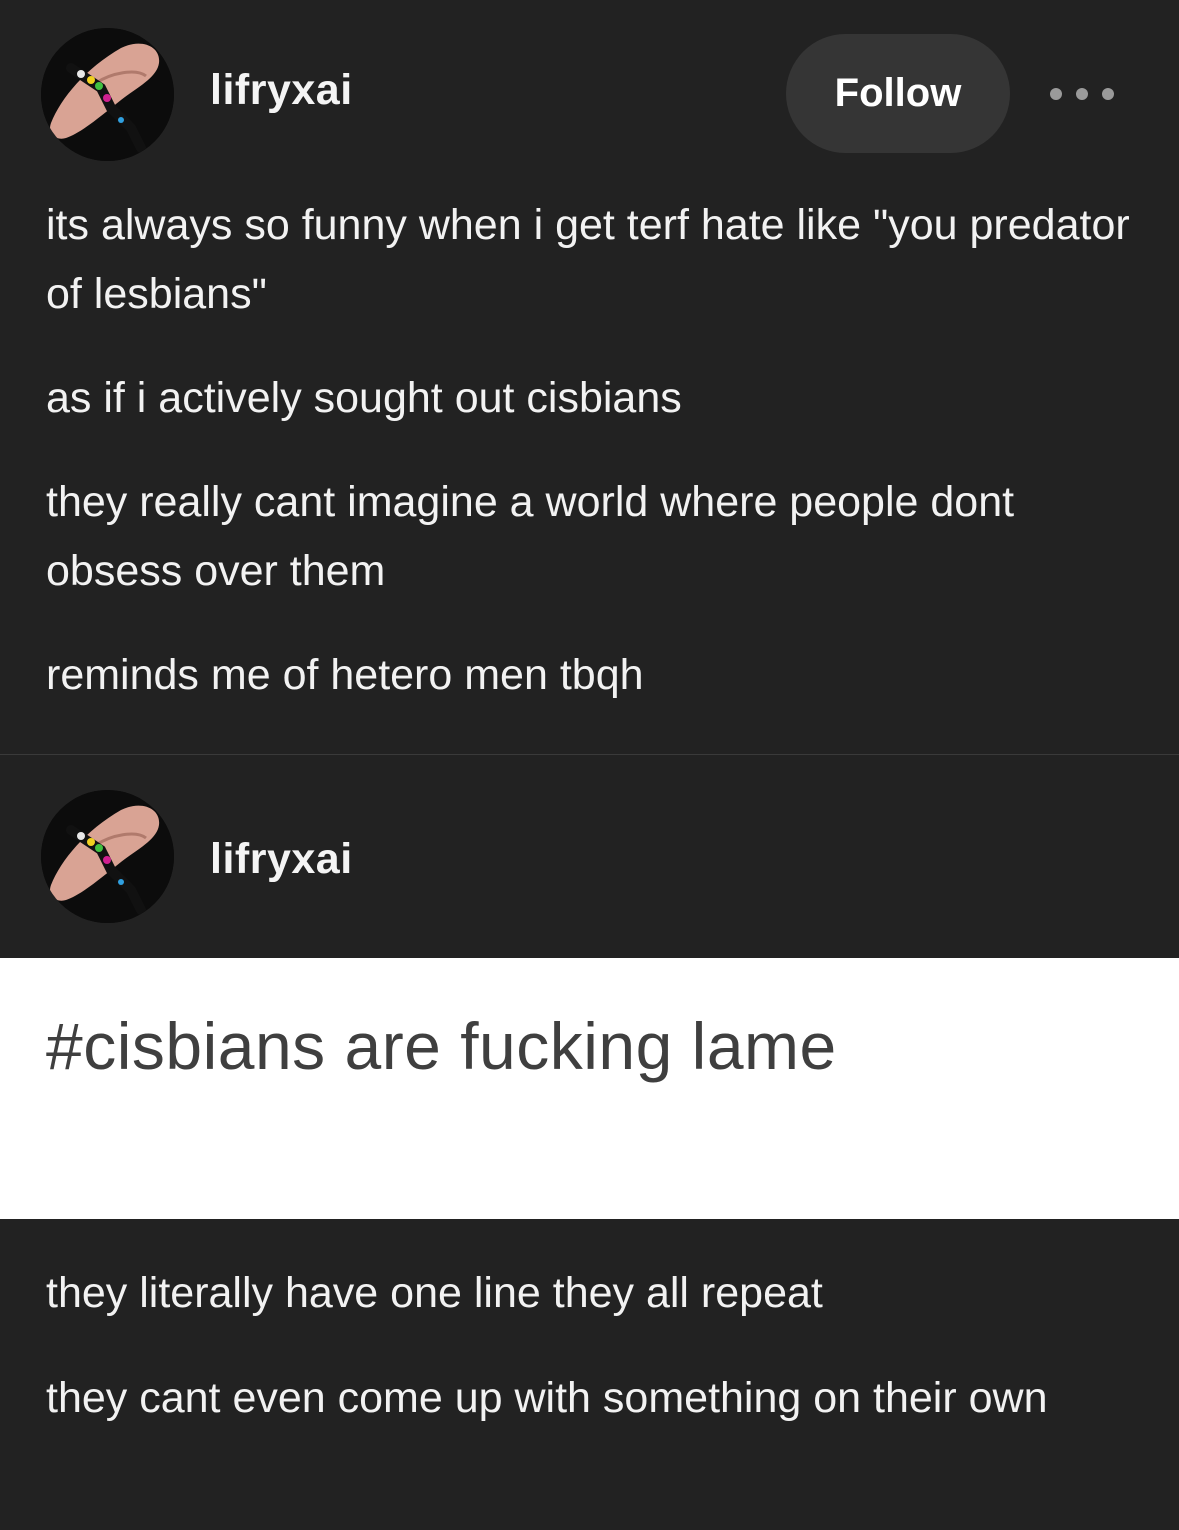 Image resolution: width=1179 pixels, height=1530 pixels. Describe the element at coordinates (898, 93) in the screenshot. I see `follow-button: Follow` at that location.